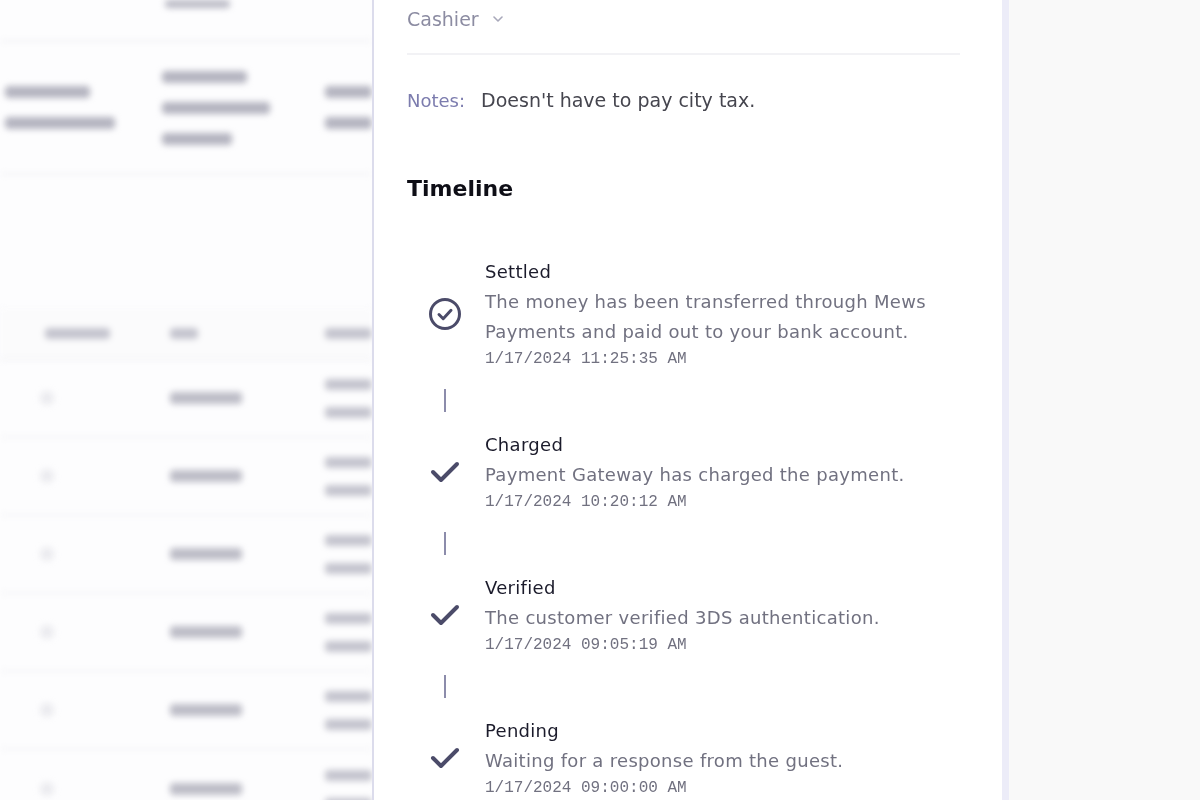  Describe the element at coordinates (525, 445) in the screenshot. I see `event-title: Charged` at that location.